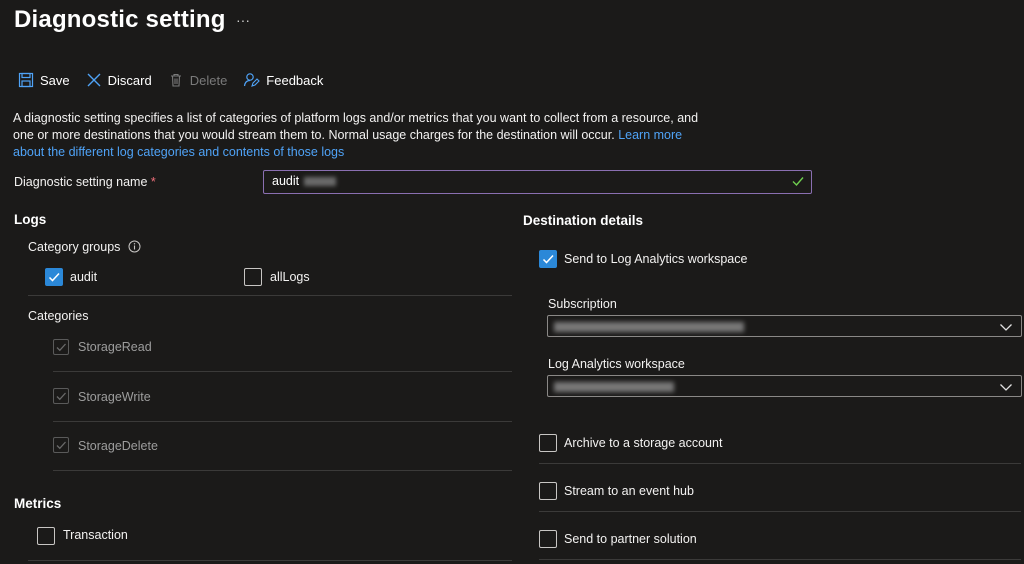 Image resolution: width=1024 pixels, height=564 pixels. What do you see at coordinates (94, 80) in the screenshot?
I see `close-icon` at bounding box center [94, 80].